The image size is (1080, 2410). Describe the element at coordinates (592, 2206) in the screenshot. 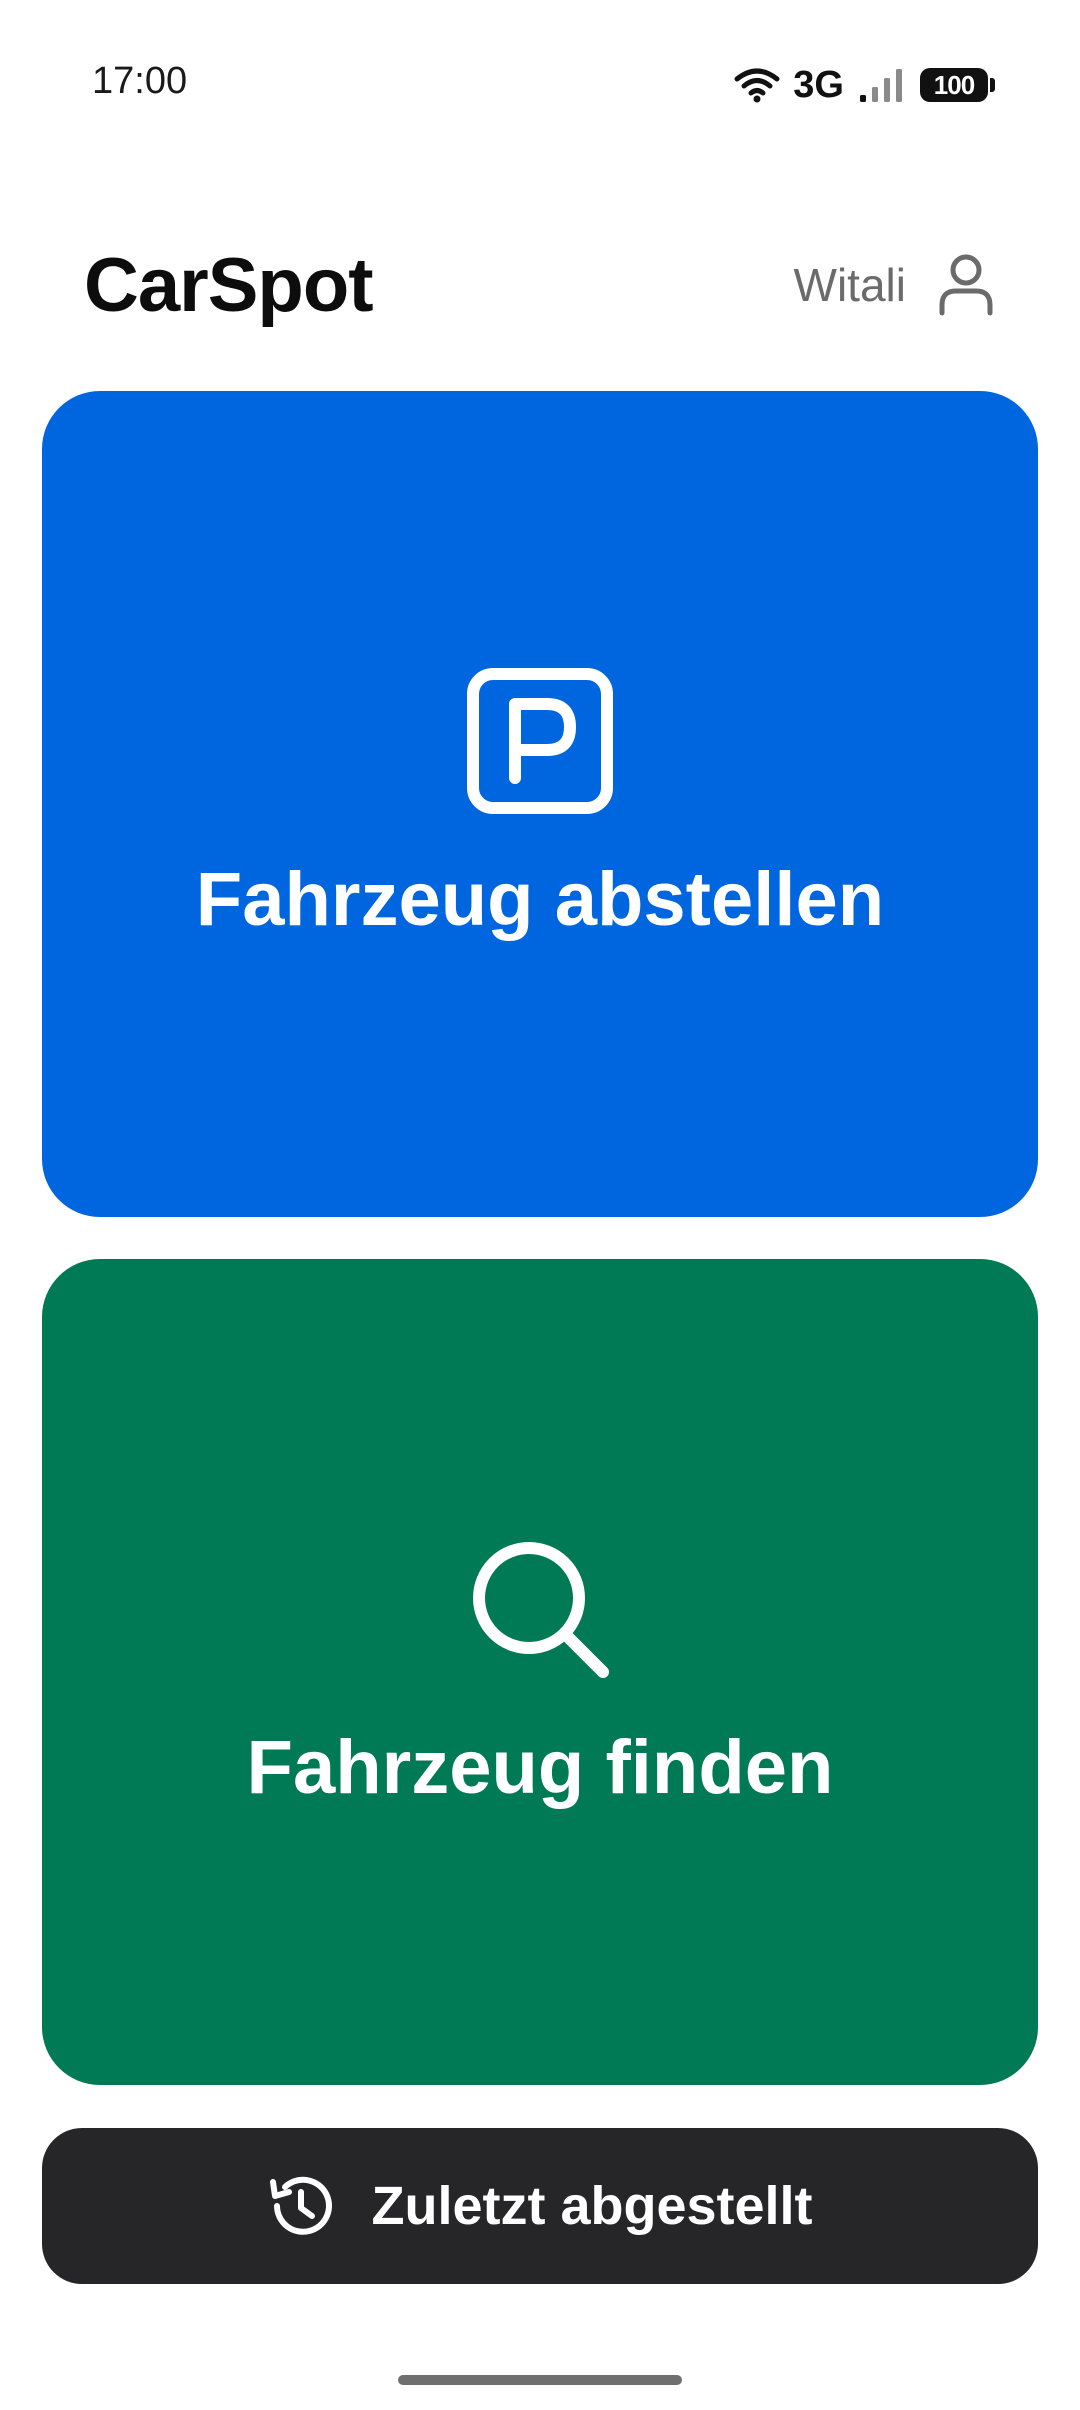

I see `recently-parked-label: Zuletzt abgestellt` at that location.